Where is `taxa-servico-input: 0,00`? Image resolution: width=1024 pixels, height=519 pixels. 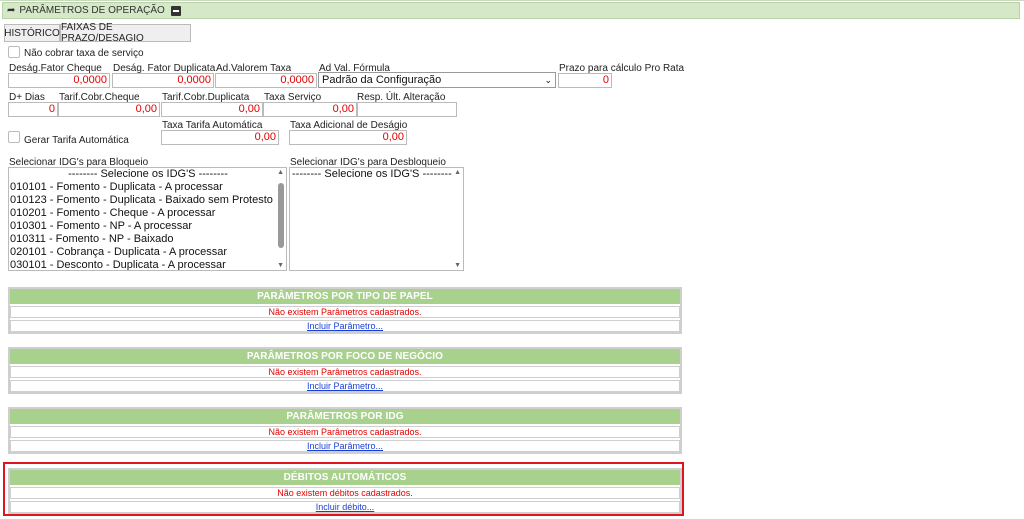 taxa-servico-input: 0,00 is located at coordinates (310, 109).